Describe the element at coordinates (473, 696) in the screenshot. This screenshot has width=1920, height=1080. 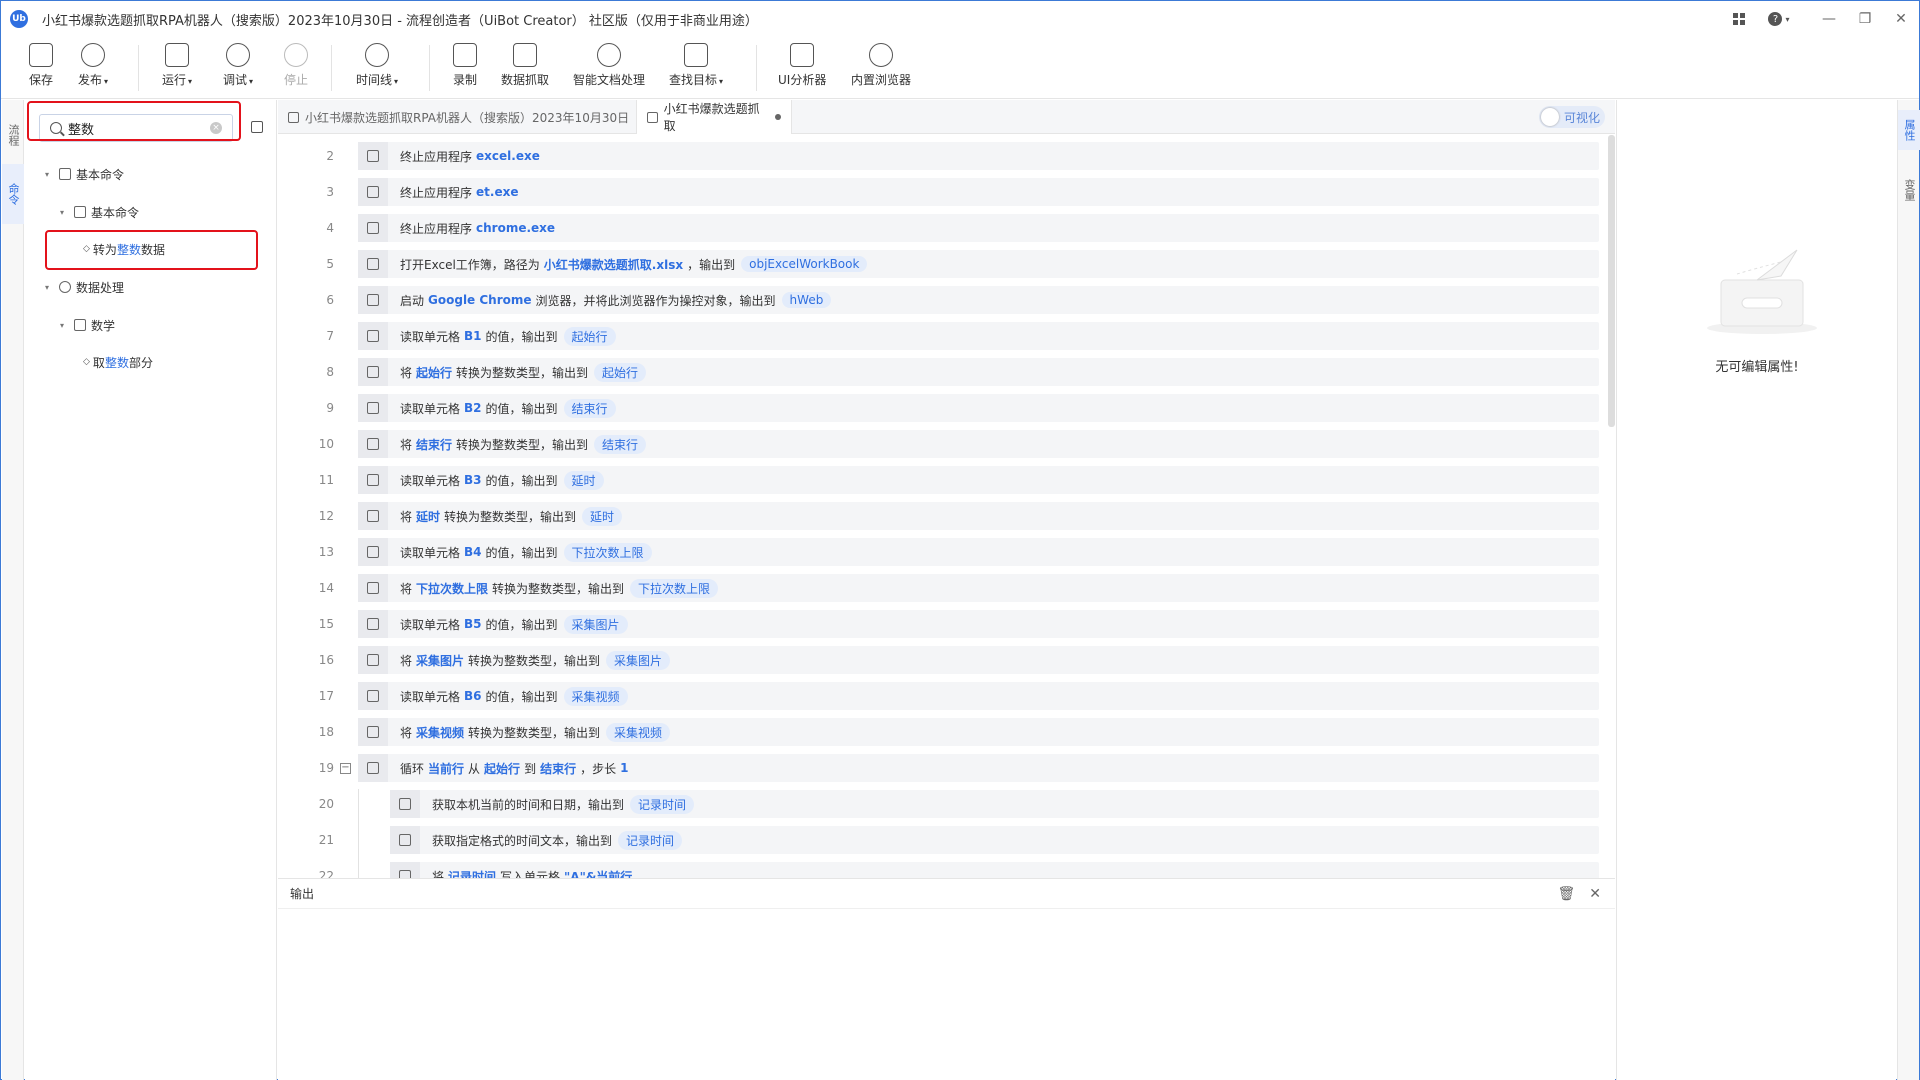
I see `argument-value: B6` at that location.